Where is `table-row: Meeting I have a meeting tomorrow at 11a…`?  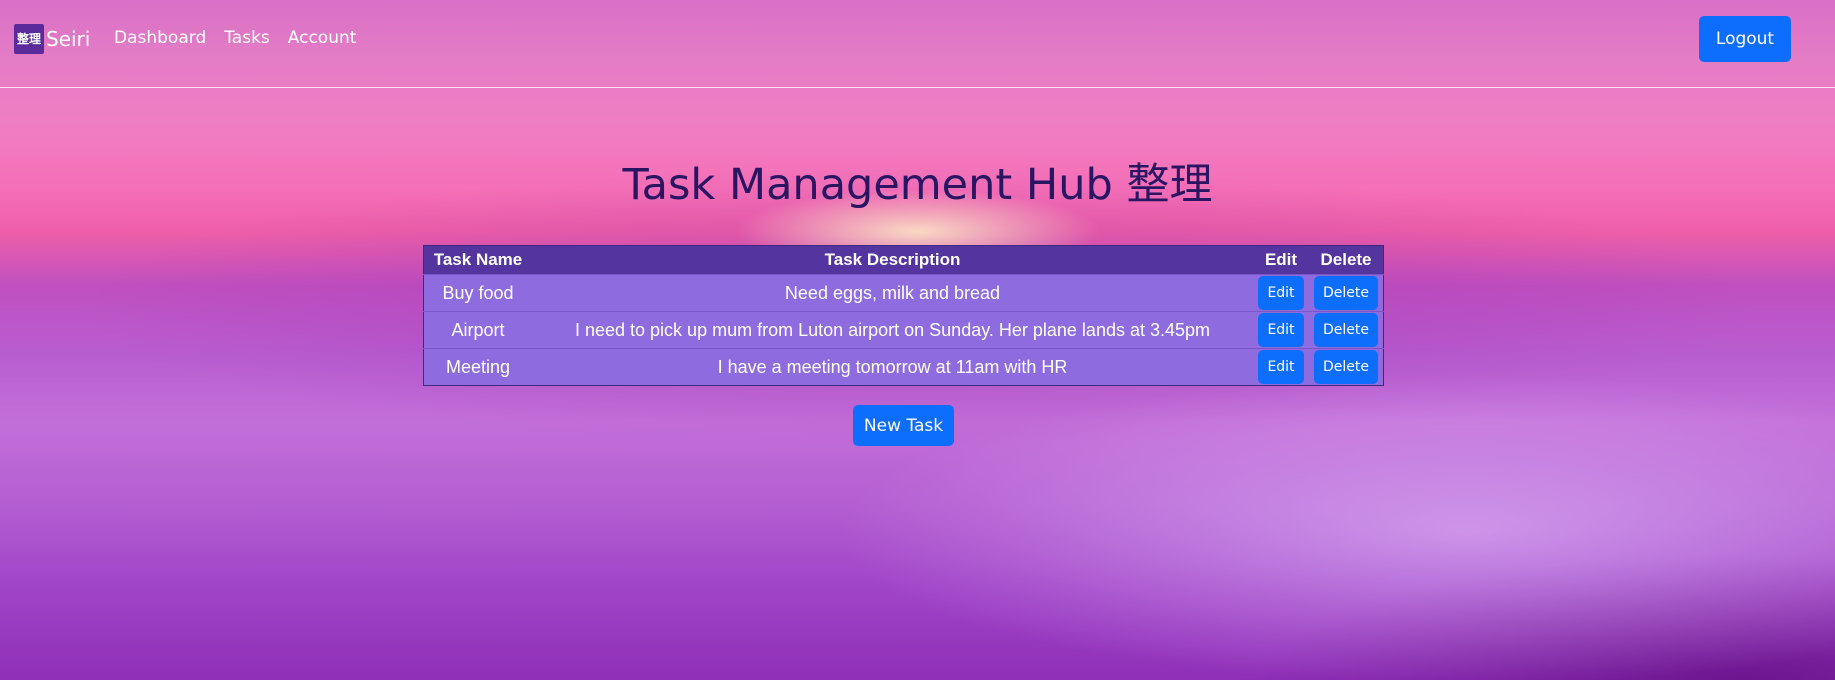
table-row: Meeting I have a meeting tomorrow at 11a… is located at coordinates (903, 367).